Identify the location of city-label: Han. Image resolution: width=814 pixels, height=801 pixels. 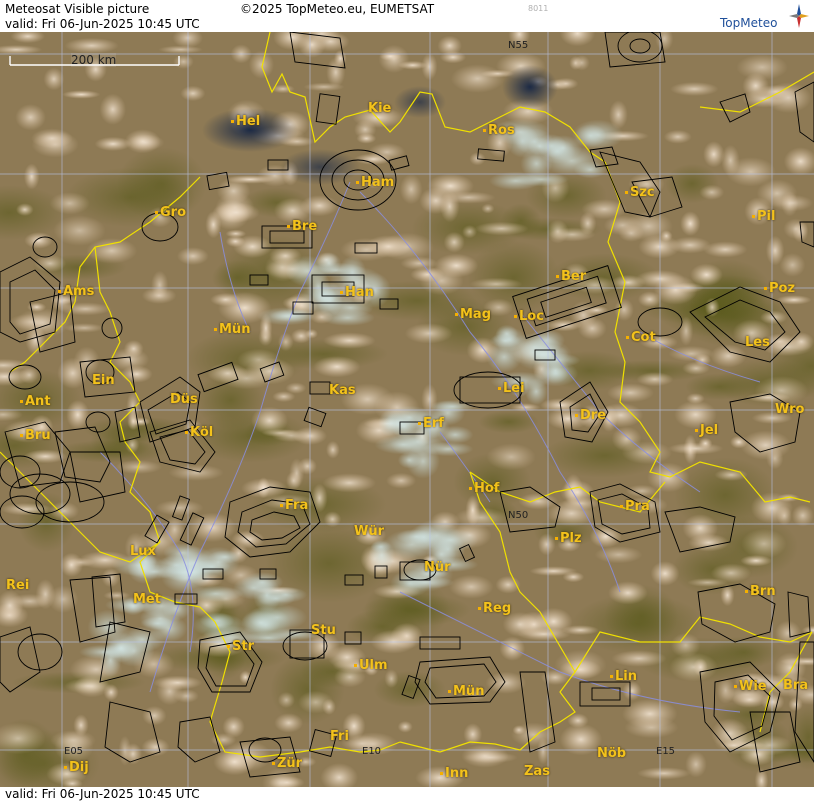
(357, 293).